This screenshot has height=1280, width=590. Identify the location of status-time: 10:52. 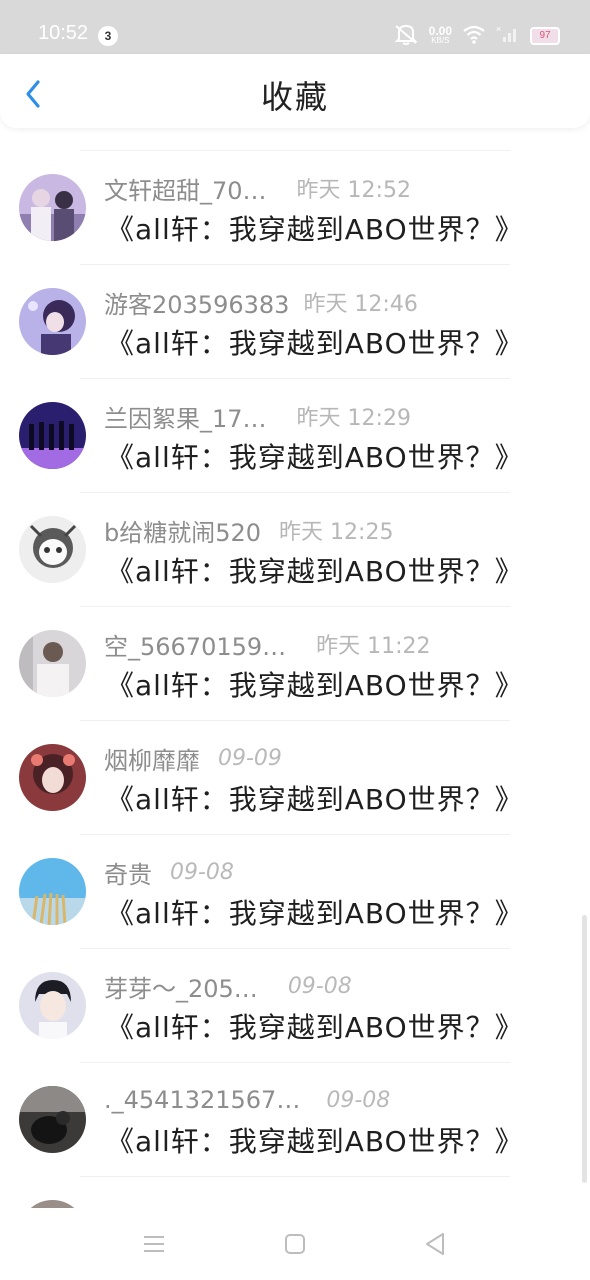
(63, 33).